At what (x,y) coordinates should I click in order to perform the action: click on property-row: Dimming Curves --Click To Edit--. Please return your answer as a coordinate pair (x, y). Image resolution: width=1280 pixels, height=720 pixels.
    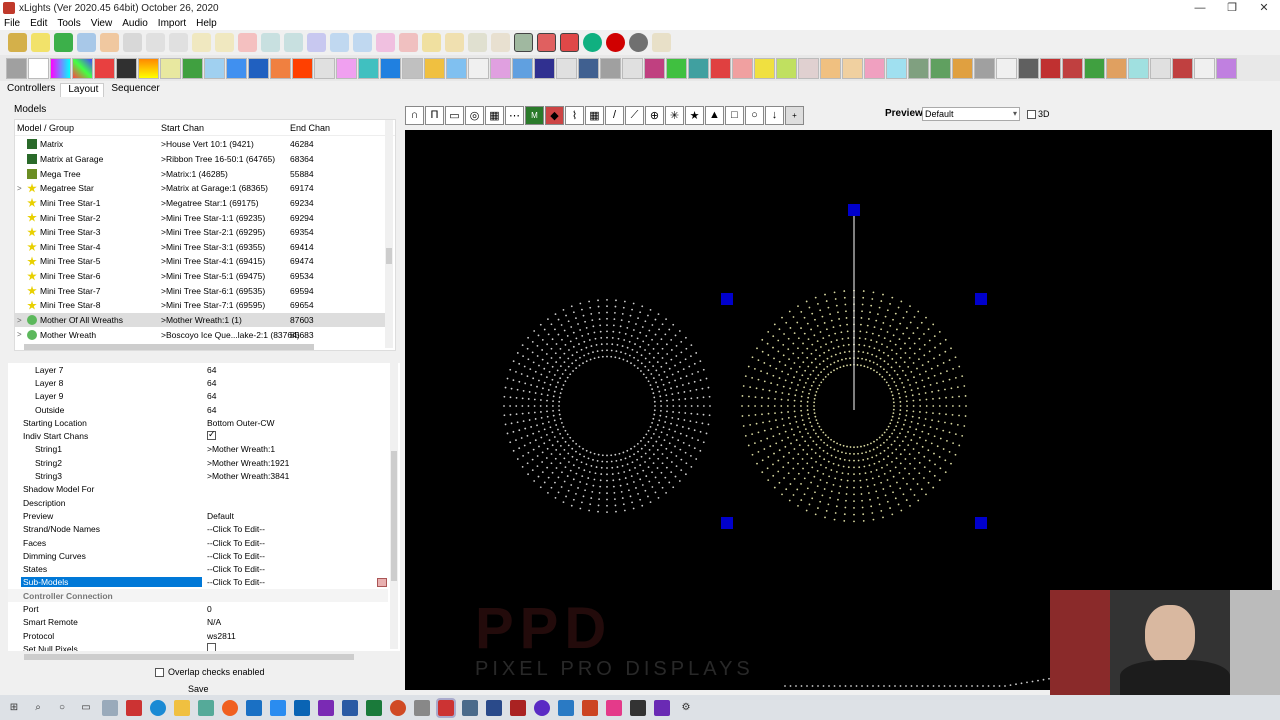
    Looking at the image, I should click on (198, 555).